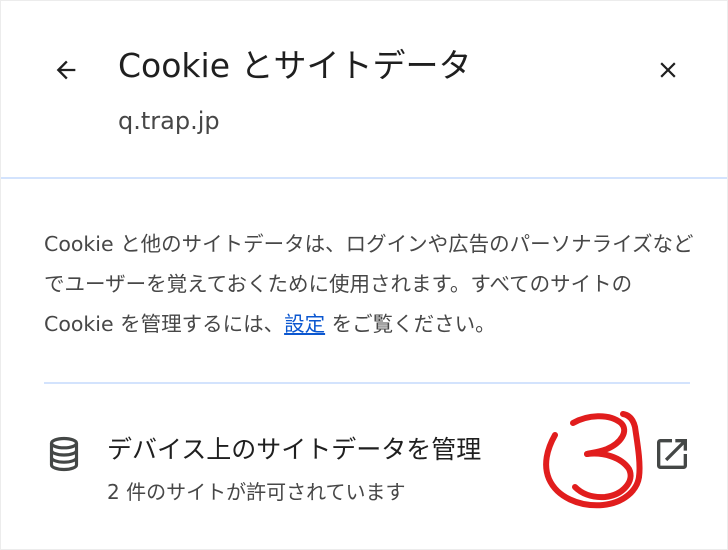 The image size is (728, 550). I want to click on manage-row-title: デバイス上のサイトデータを管理, so click(294, 449).